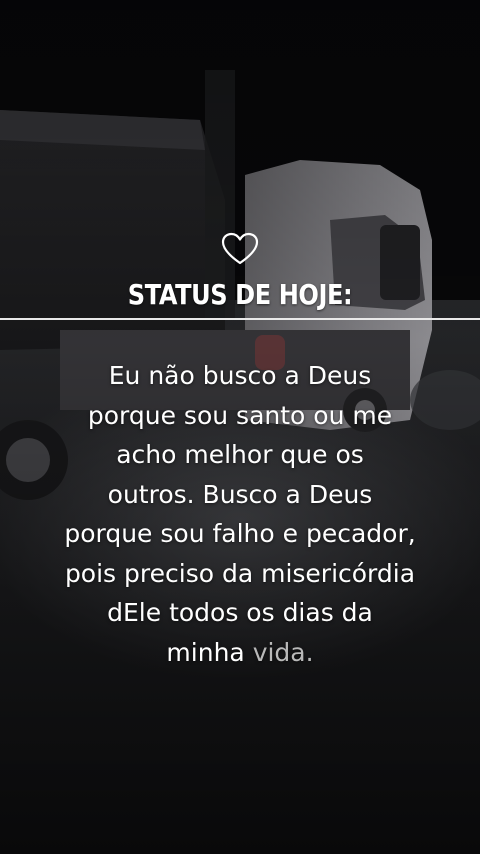 The image size is (480, 854). What do you see at coordinates (240, 375) in the screenshot?
I see `quote-line: Eu não busco a Deus` at bounding box center [240, 375].